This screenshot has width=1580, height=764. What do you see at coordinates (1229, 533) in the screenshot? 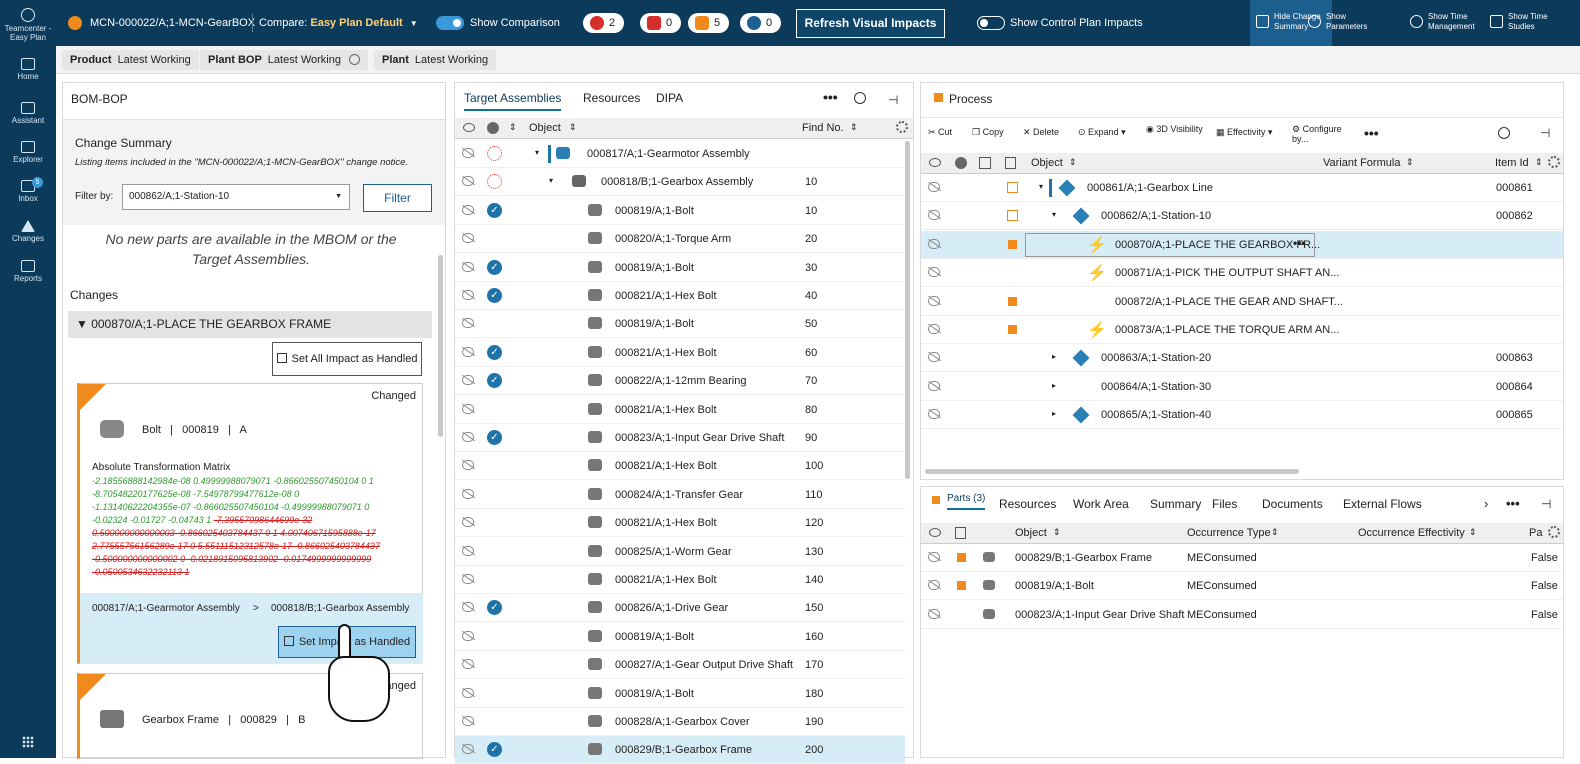
I see `col-occurrence-type: Occurrence Type` at bounding box center [1229, 533].